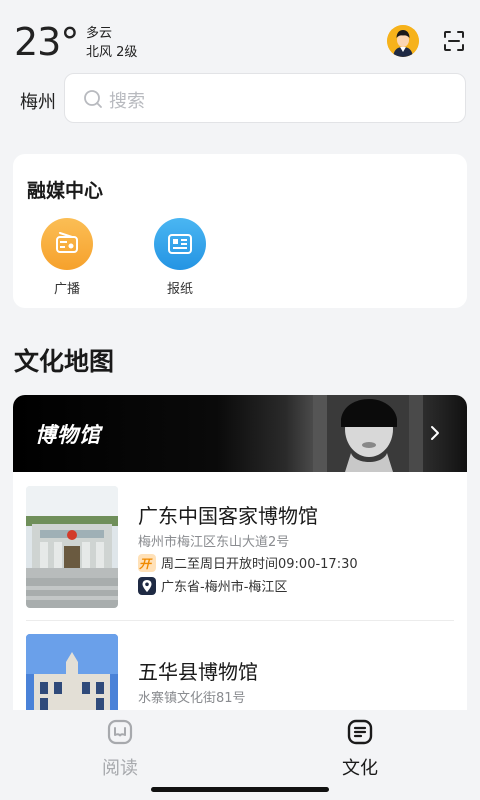 Image resolution: width=480 pixels, height=800 pixels. What do you see at coordinates (99, 33) in the screenshot?
I see `weather-condition: 多云` at bounding box center [99, 33].